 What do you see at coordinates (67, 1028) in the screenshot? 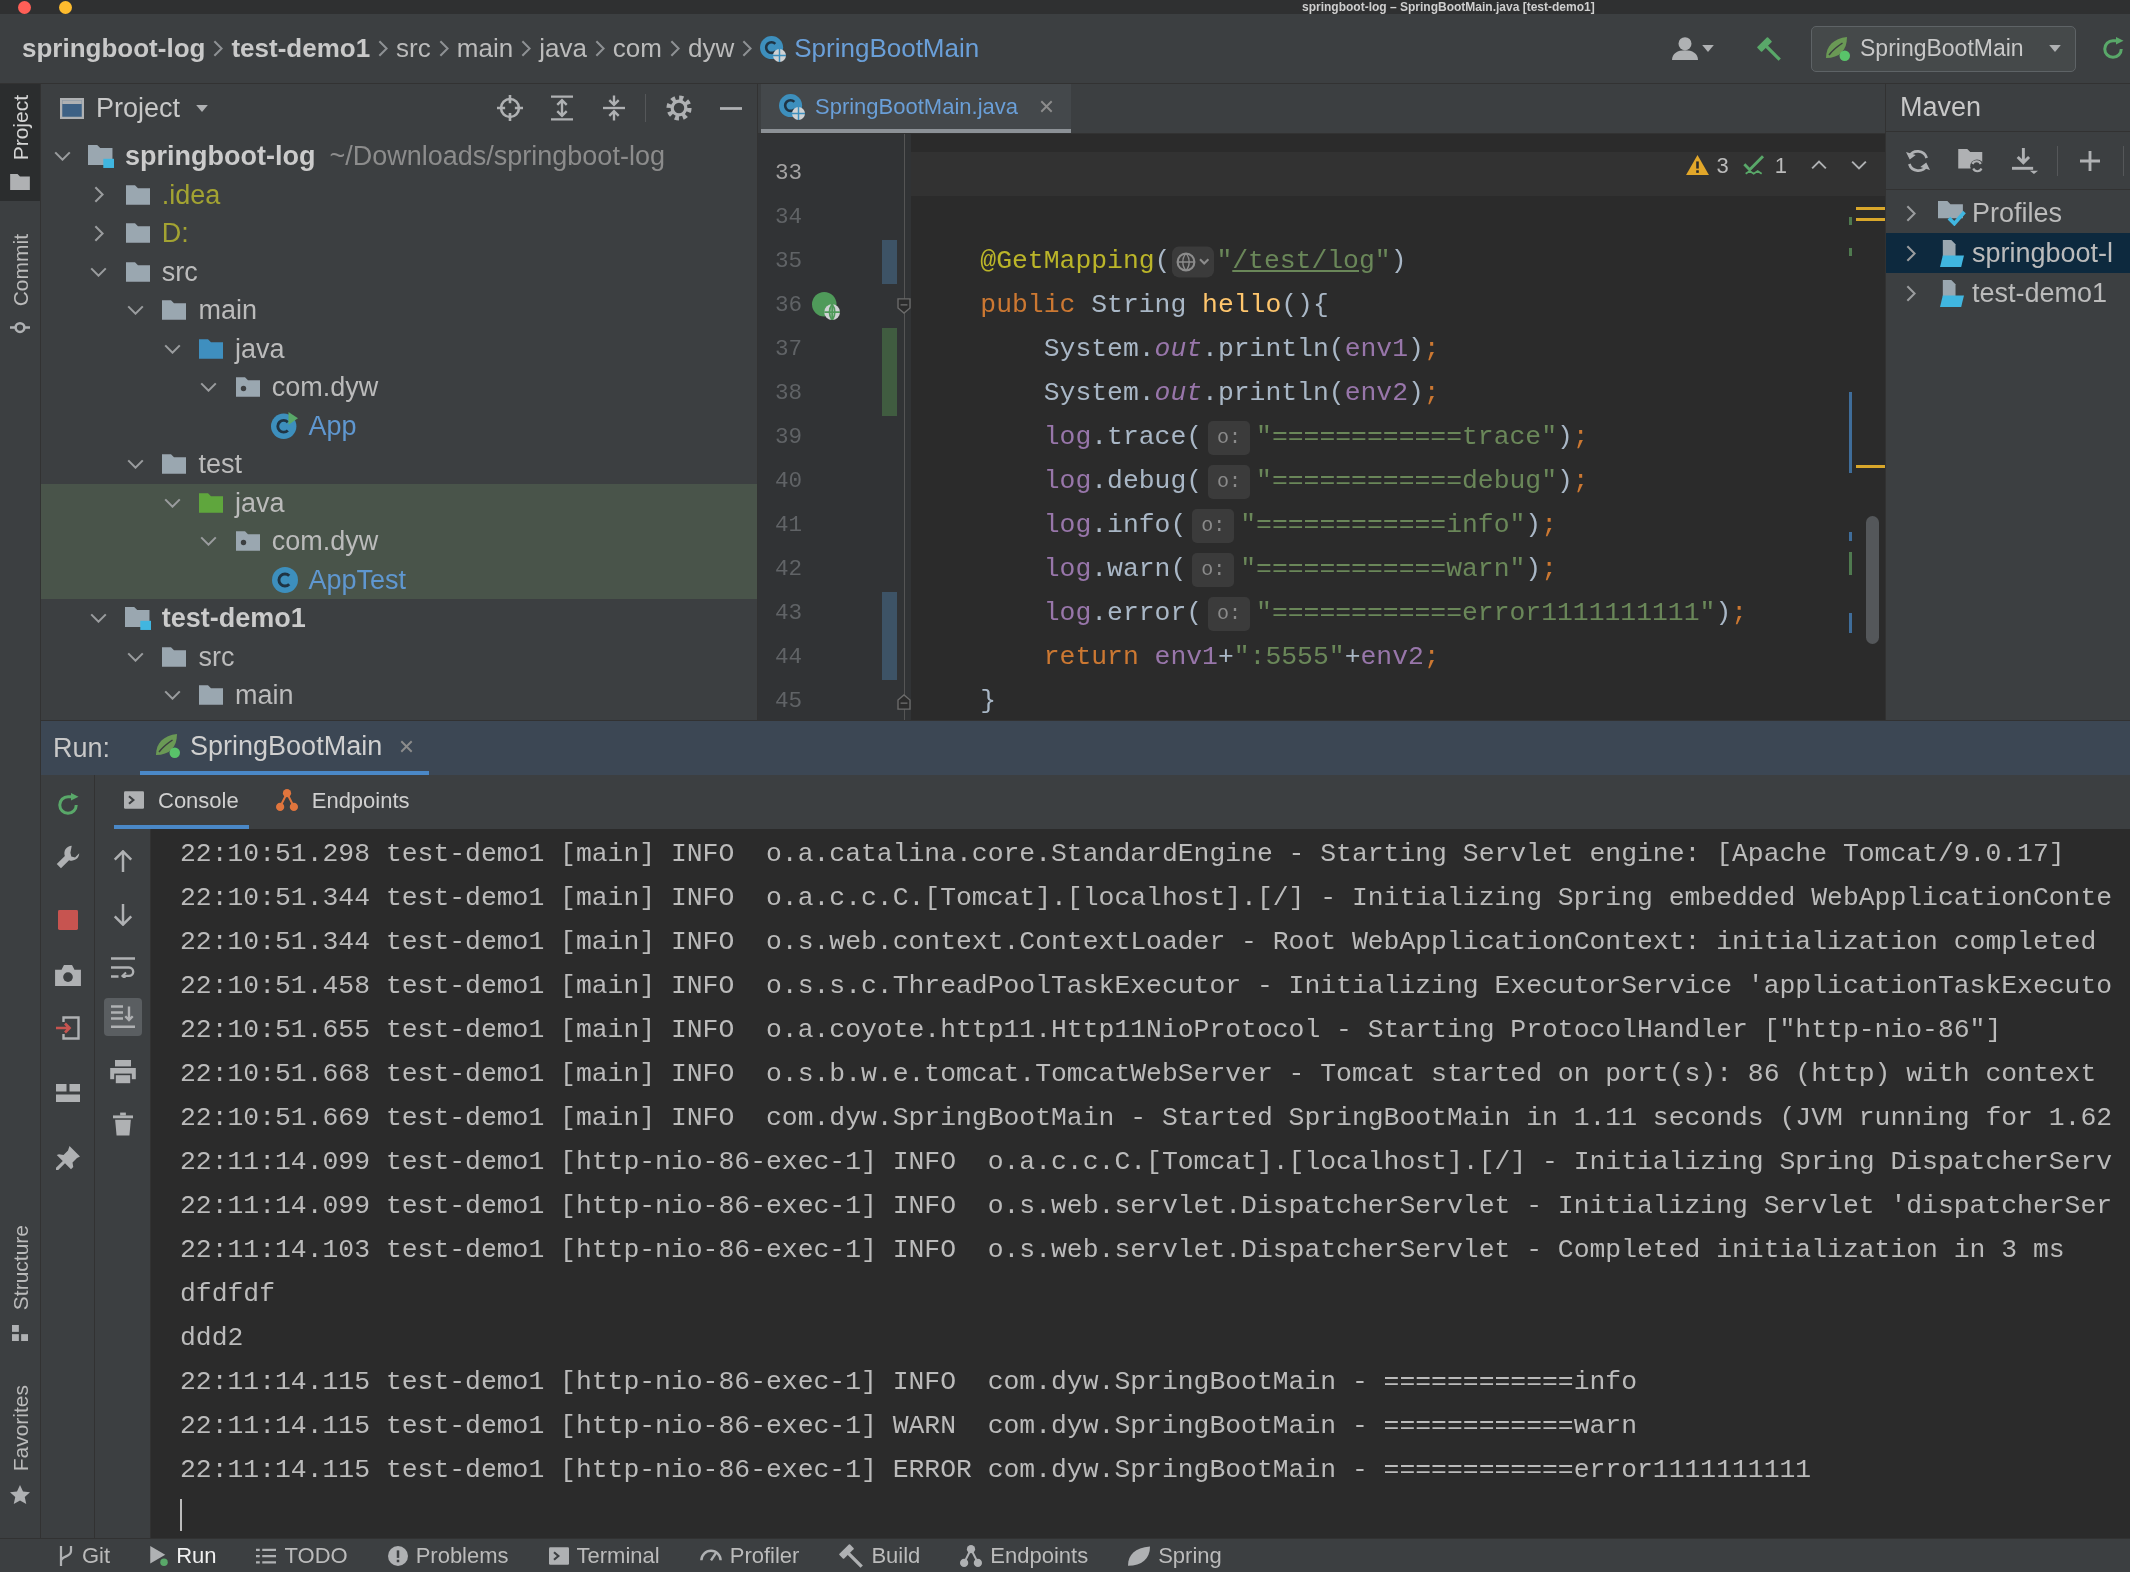
I see `exit-icon` at bounding box center [67, 1028].